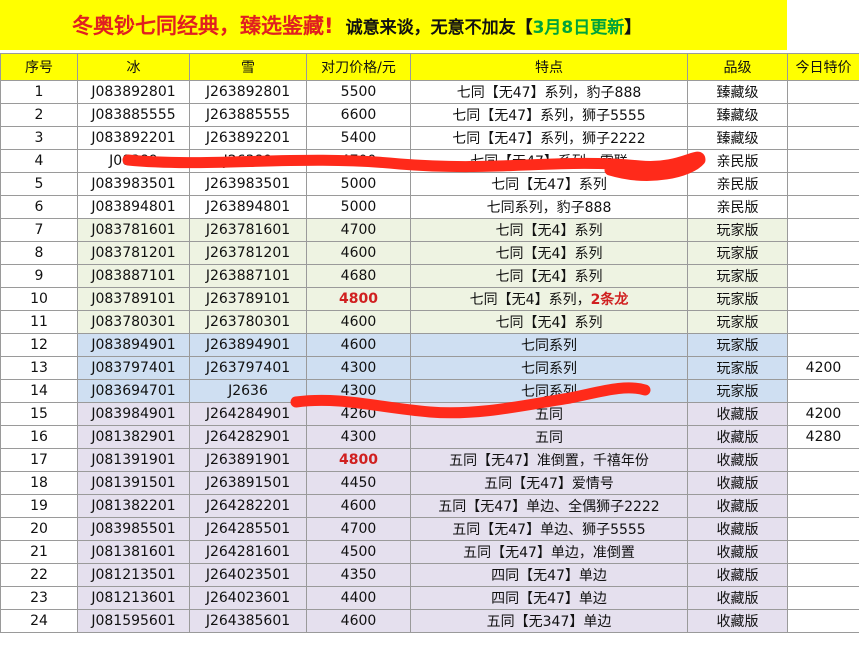 This screenshot has width=859, height=656. What do you see at coordinates (549, 346) in the screenshot?
I see `feature-text: 七同系列` at bounding box center [549, 346].